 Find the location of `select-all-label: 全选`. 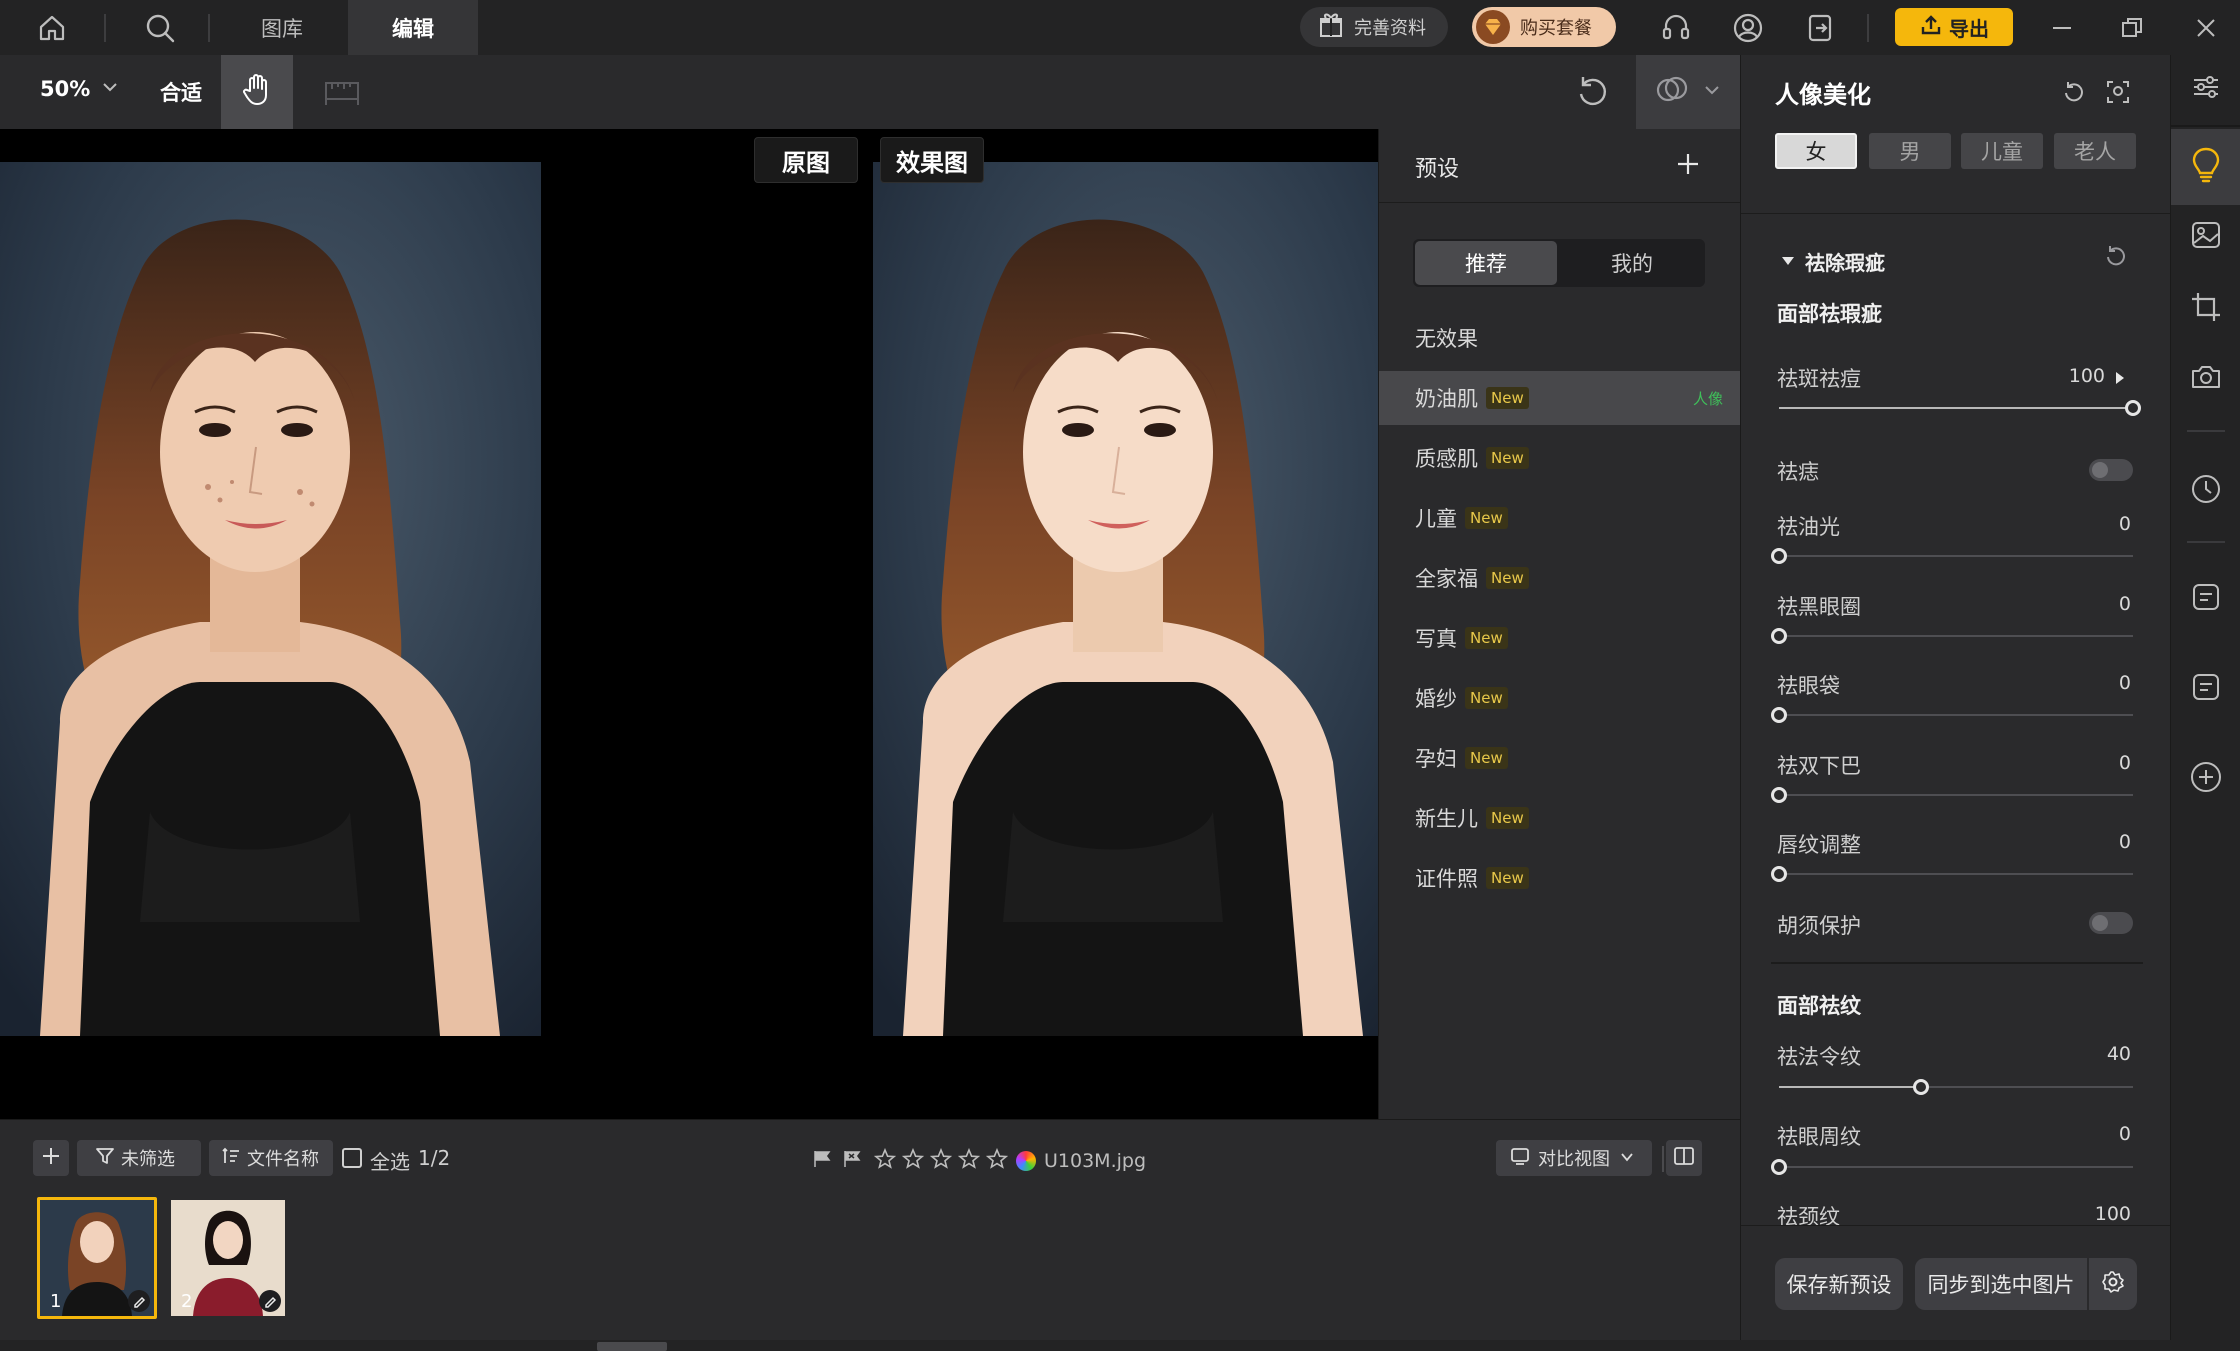

select-all-label: 全选 is located at coordinates (390, 1160).